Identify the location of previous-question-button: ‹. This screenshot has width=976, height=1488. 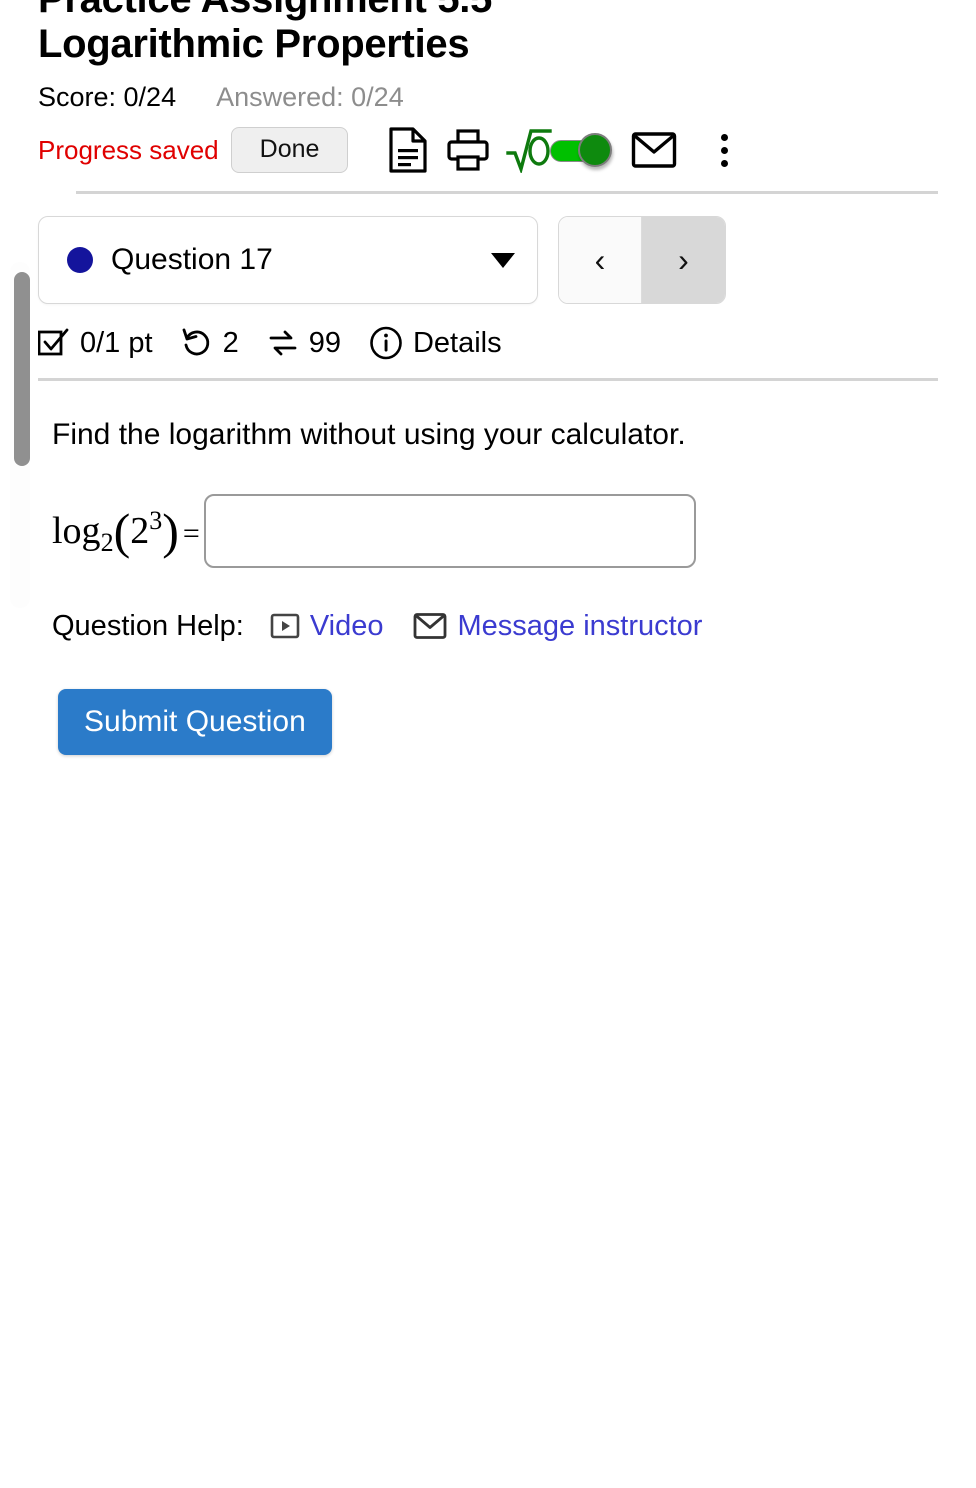
(600, 260).